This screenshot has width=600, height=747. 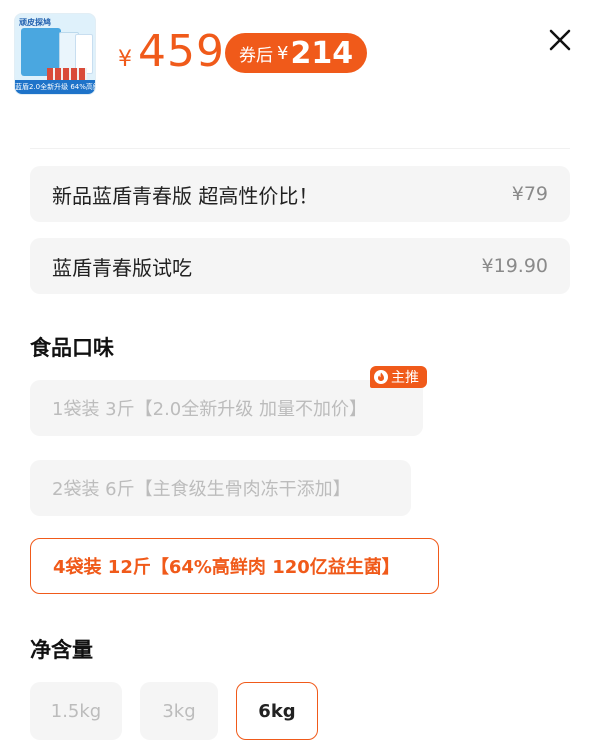 I want to click on addon-item-youth: 新品蓝盾青春版 超高性价比！ ¥79, so click(x=300, y=194).